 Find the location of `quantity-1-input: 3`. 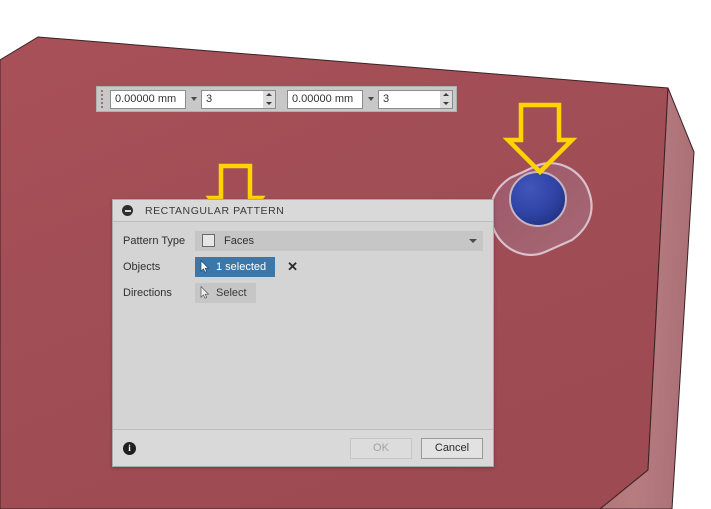

quantity-1-input: 3 is located at coordinates (232, 99).